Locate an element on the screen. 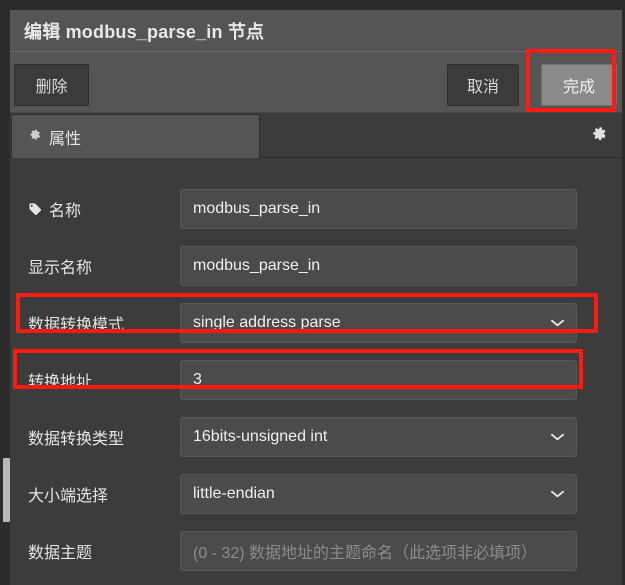 The width and height of the screenshot is (625, 585). label-name: 名称 is located at coordinates (95, 209).